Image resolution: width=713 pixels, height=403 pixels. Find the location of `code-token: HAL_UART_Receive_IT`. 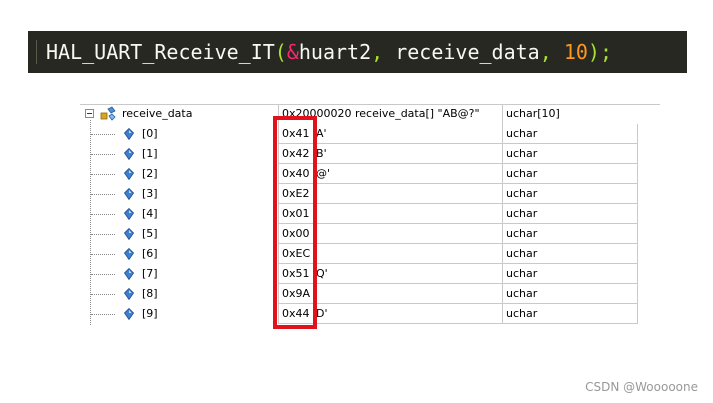

code-token: HAL_UART_Receive_IT is located at coordinates (160, 52).